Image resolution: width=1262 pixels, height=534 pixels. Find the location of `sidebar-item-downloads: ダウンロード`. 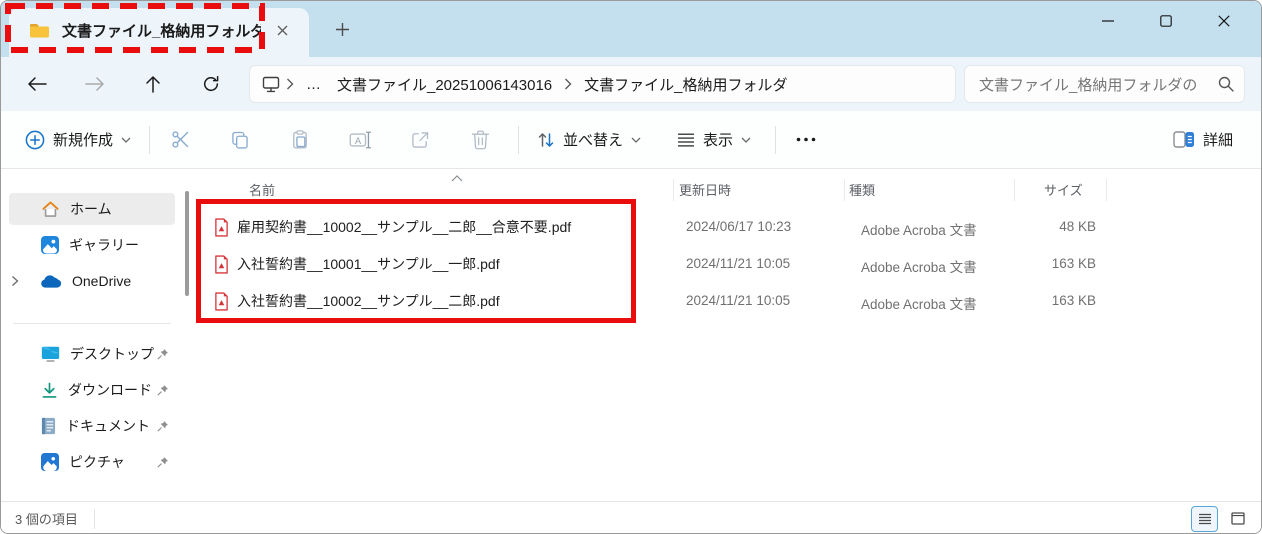

sidebar-item-downloads: ダウンロード is located at coordinates (92, 390).